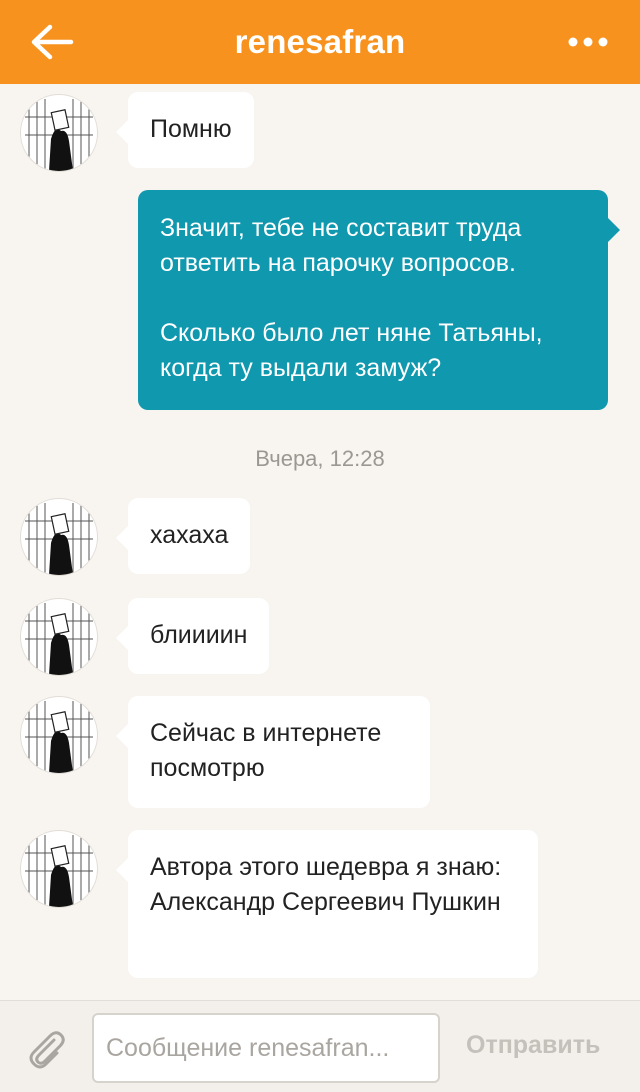 The width and height of the screenshot is (640, 1092). I want to click on message-input, so click(266, 1048).